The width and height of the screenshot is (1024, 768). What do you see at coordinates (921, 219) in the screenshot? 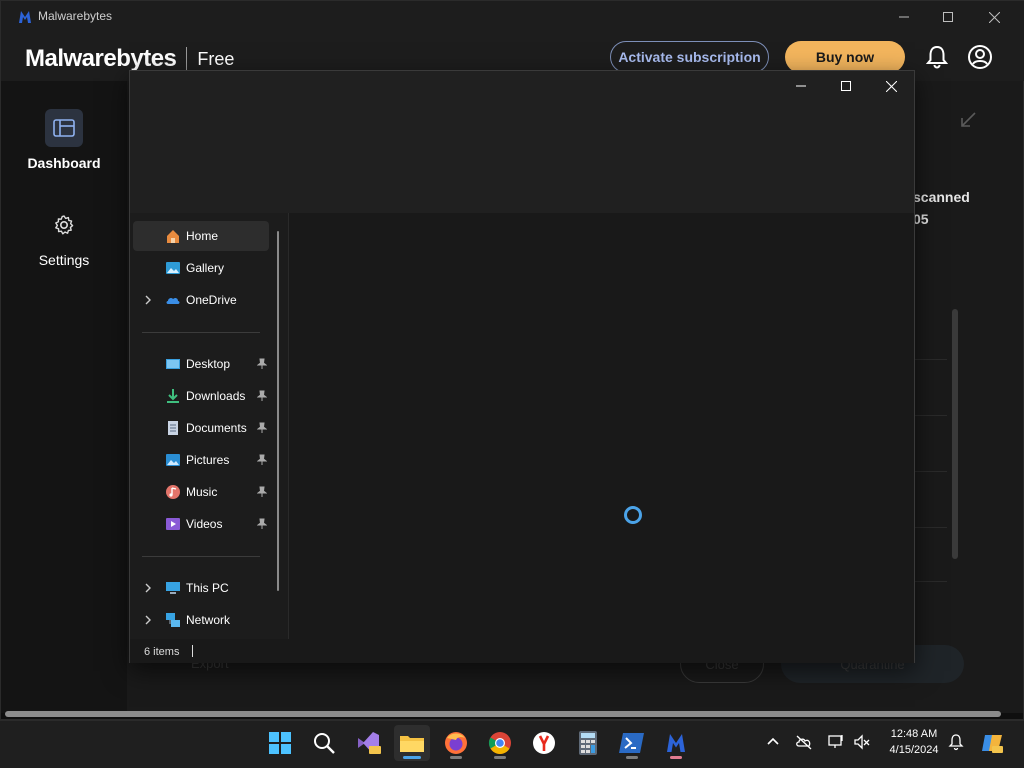
I see `scanned-value: 05` at bounding box center [921, 219].